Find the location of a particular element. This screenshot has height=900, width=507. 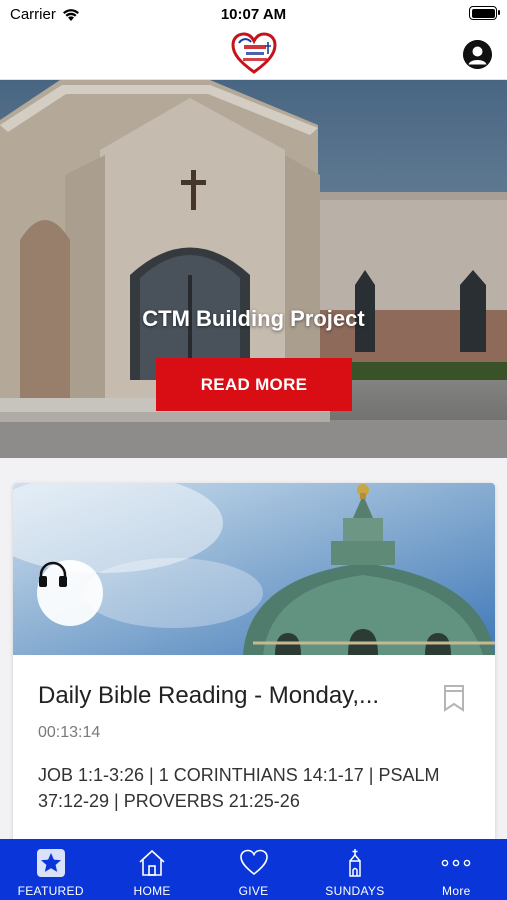

headphones-icon is located at coordinates (53, 574).